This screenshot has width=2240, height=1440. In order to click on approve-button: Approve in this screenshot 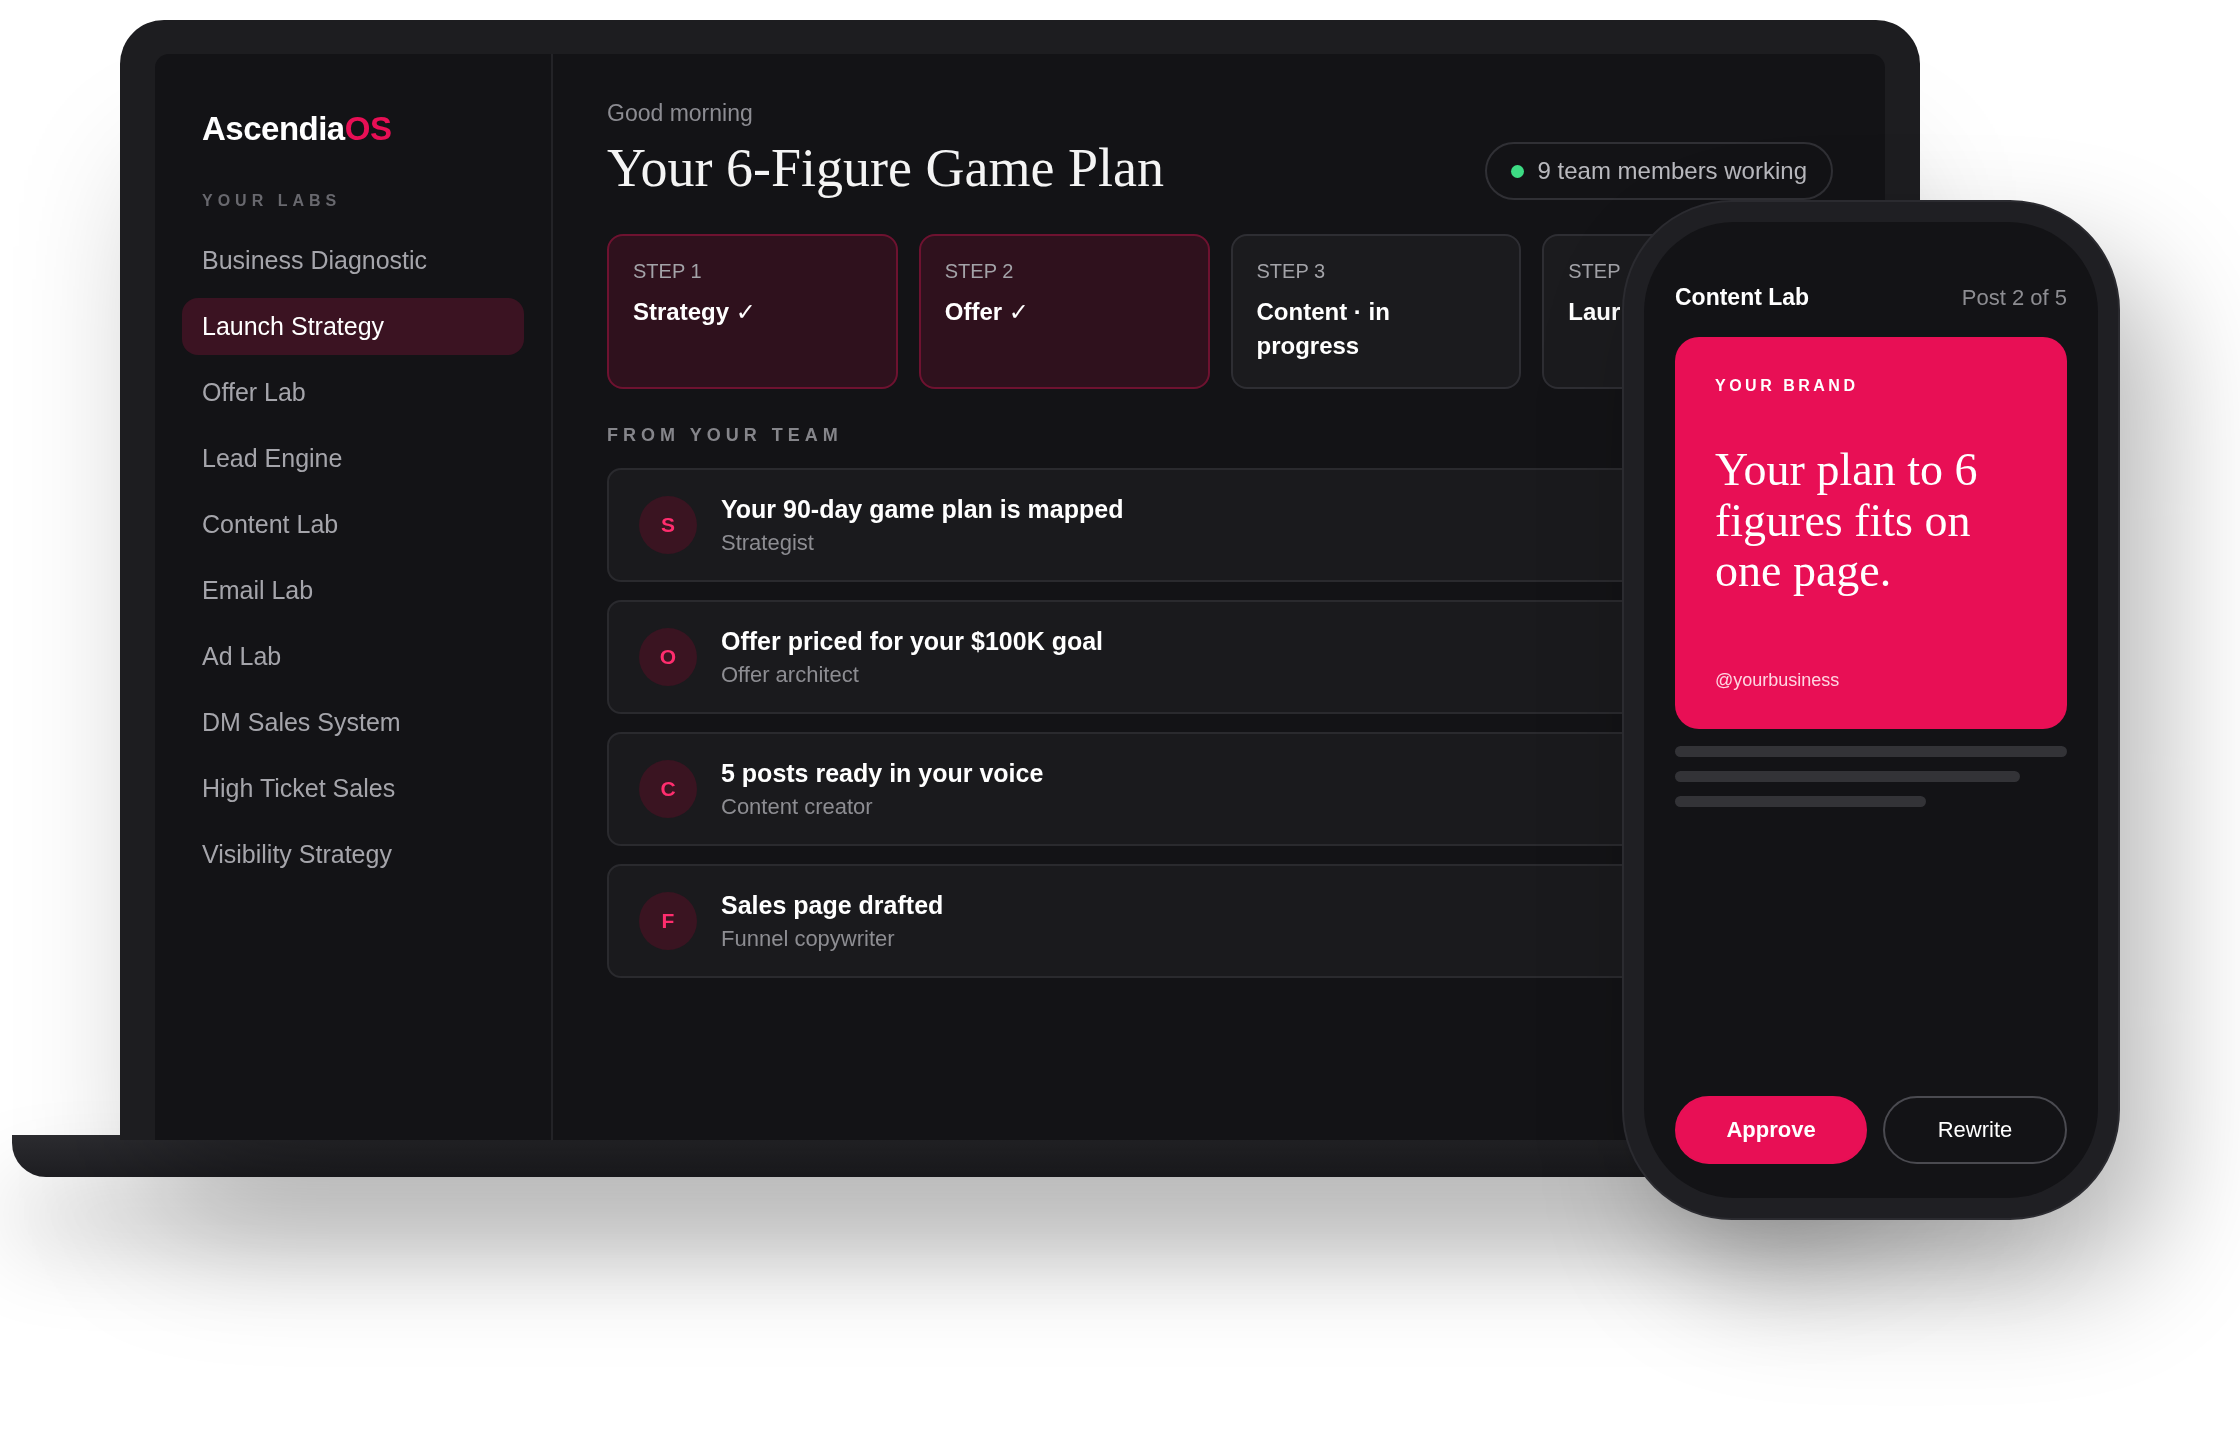, I will do `click(1771, 1130)`.